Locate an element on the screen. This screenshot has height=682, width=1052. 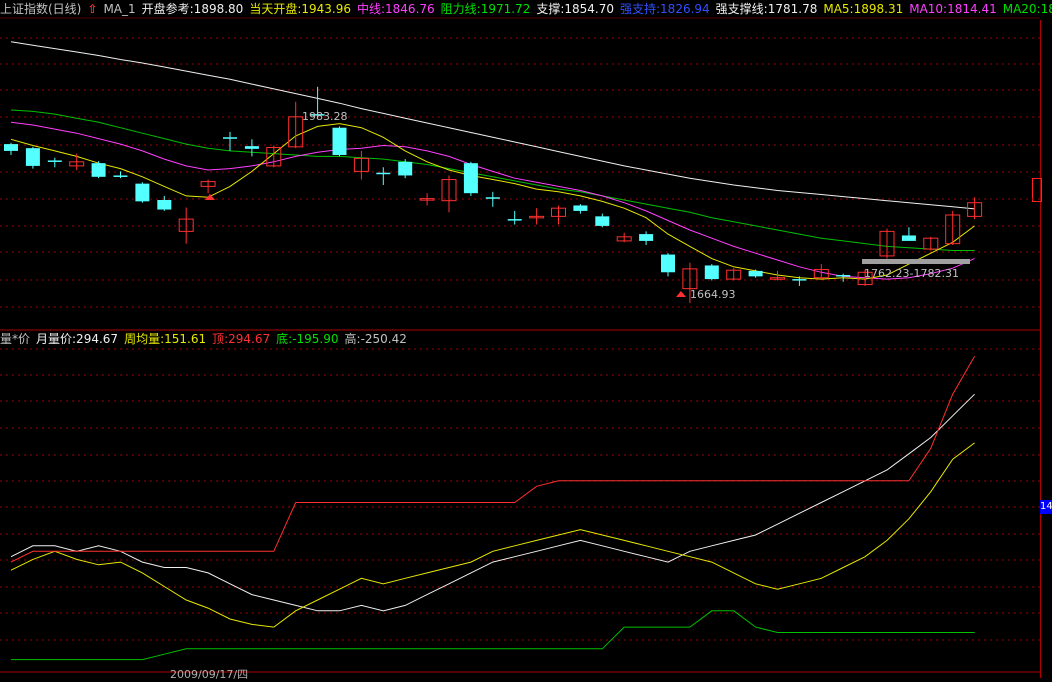
low-arrow-icon is located at coordinates (681, 294).